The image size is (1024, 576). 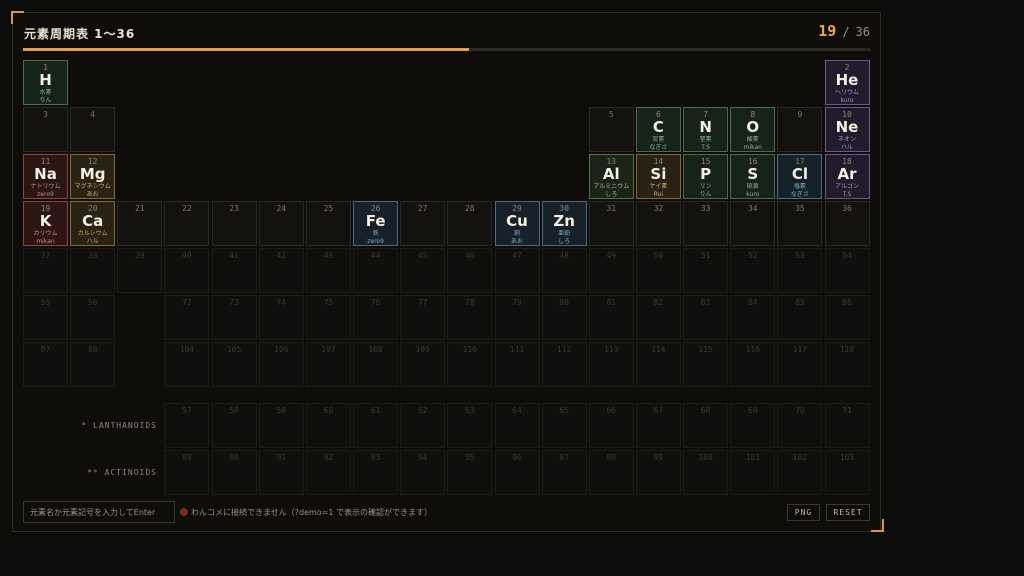 I want to click on element-cell-locked: 70, so click(x=800, y=425).